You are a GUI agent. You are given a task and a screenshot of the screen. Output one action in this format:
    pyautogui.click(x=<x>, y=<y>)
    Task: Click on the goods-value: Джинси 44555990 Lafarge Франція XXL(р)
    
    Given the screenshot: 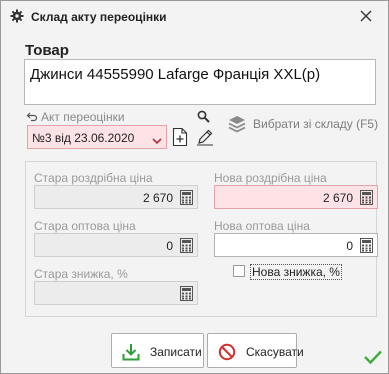 What is the action you would take?
    pyautogui.click(x=175, y=74)
    